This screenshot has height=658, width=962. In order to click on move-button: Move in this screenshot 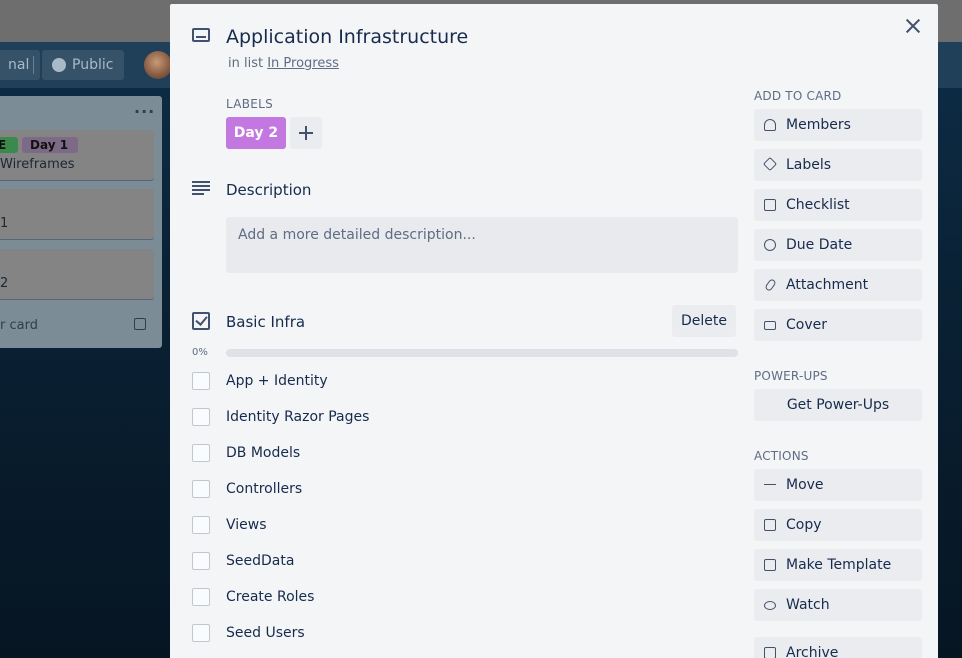, I will do `click(838, 485)`.